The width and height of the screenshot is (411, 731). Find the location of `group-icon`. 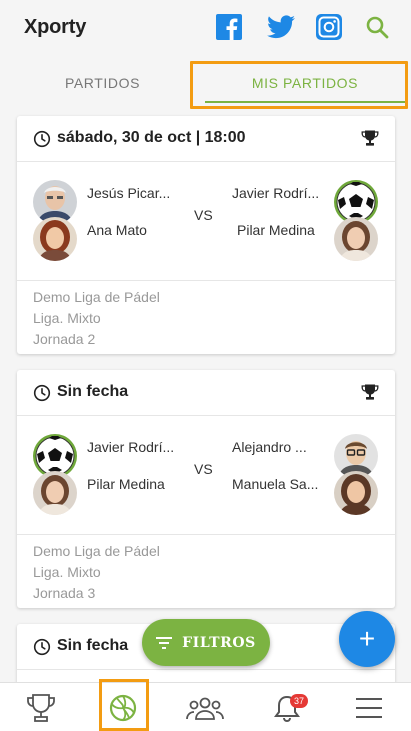

group-icon is located at coordinates (205, 708).